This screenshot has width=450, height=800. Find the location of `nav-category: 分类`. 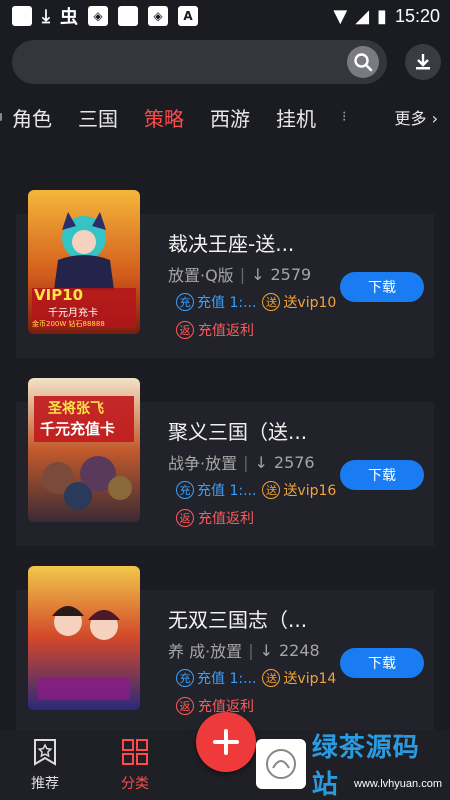

nav-category: 分类 is located at coordinates (135, 765).